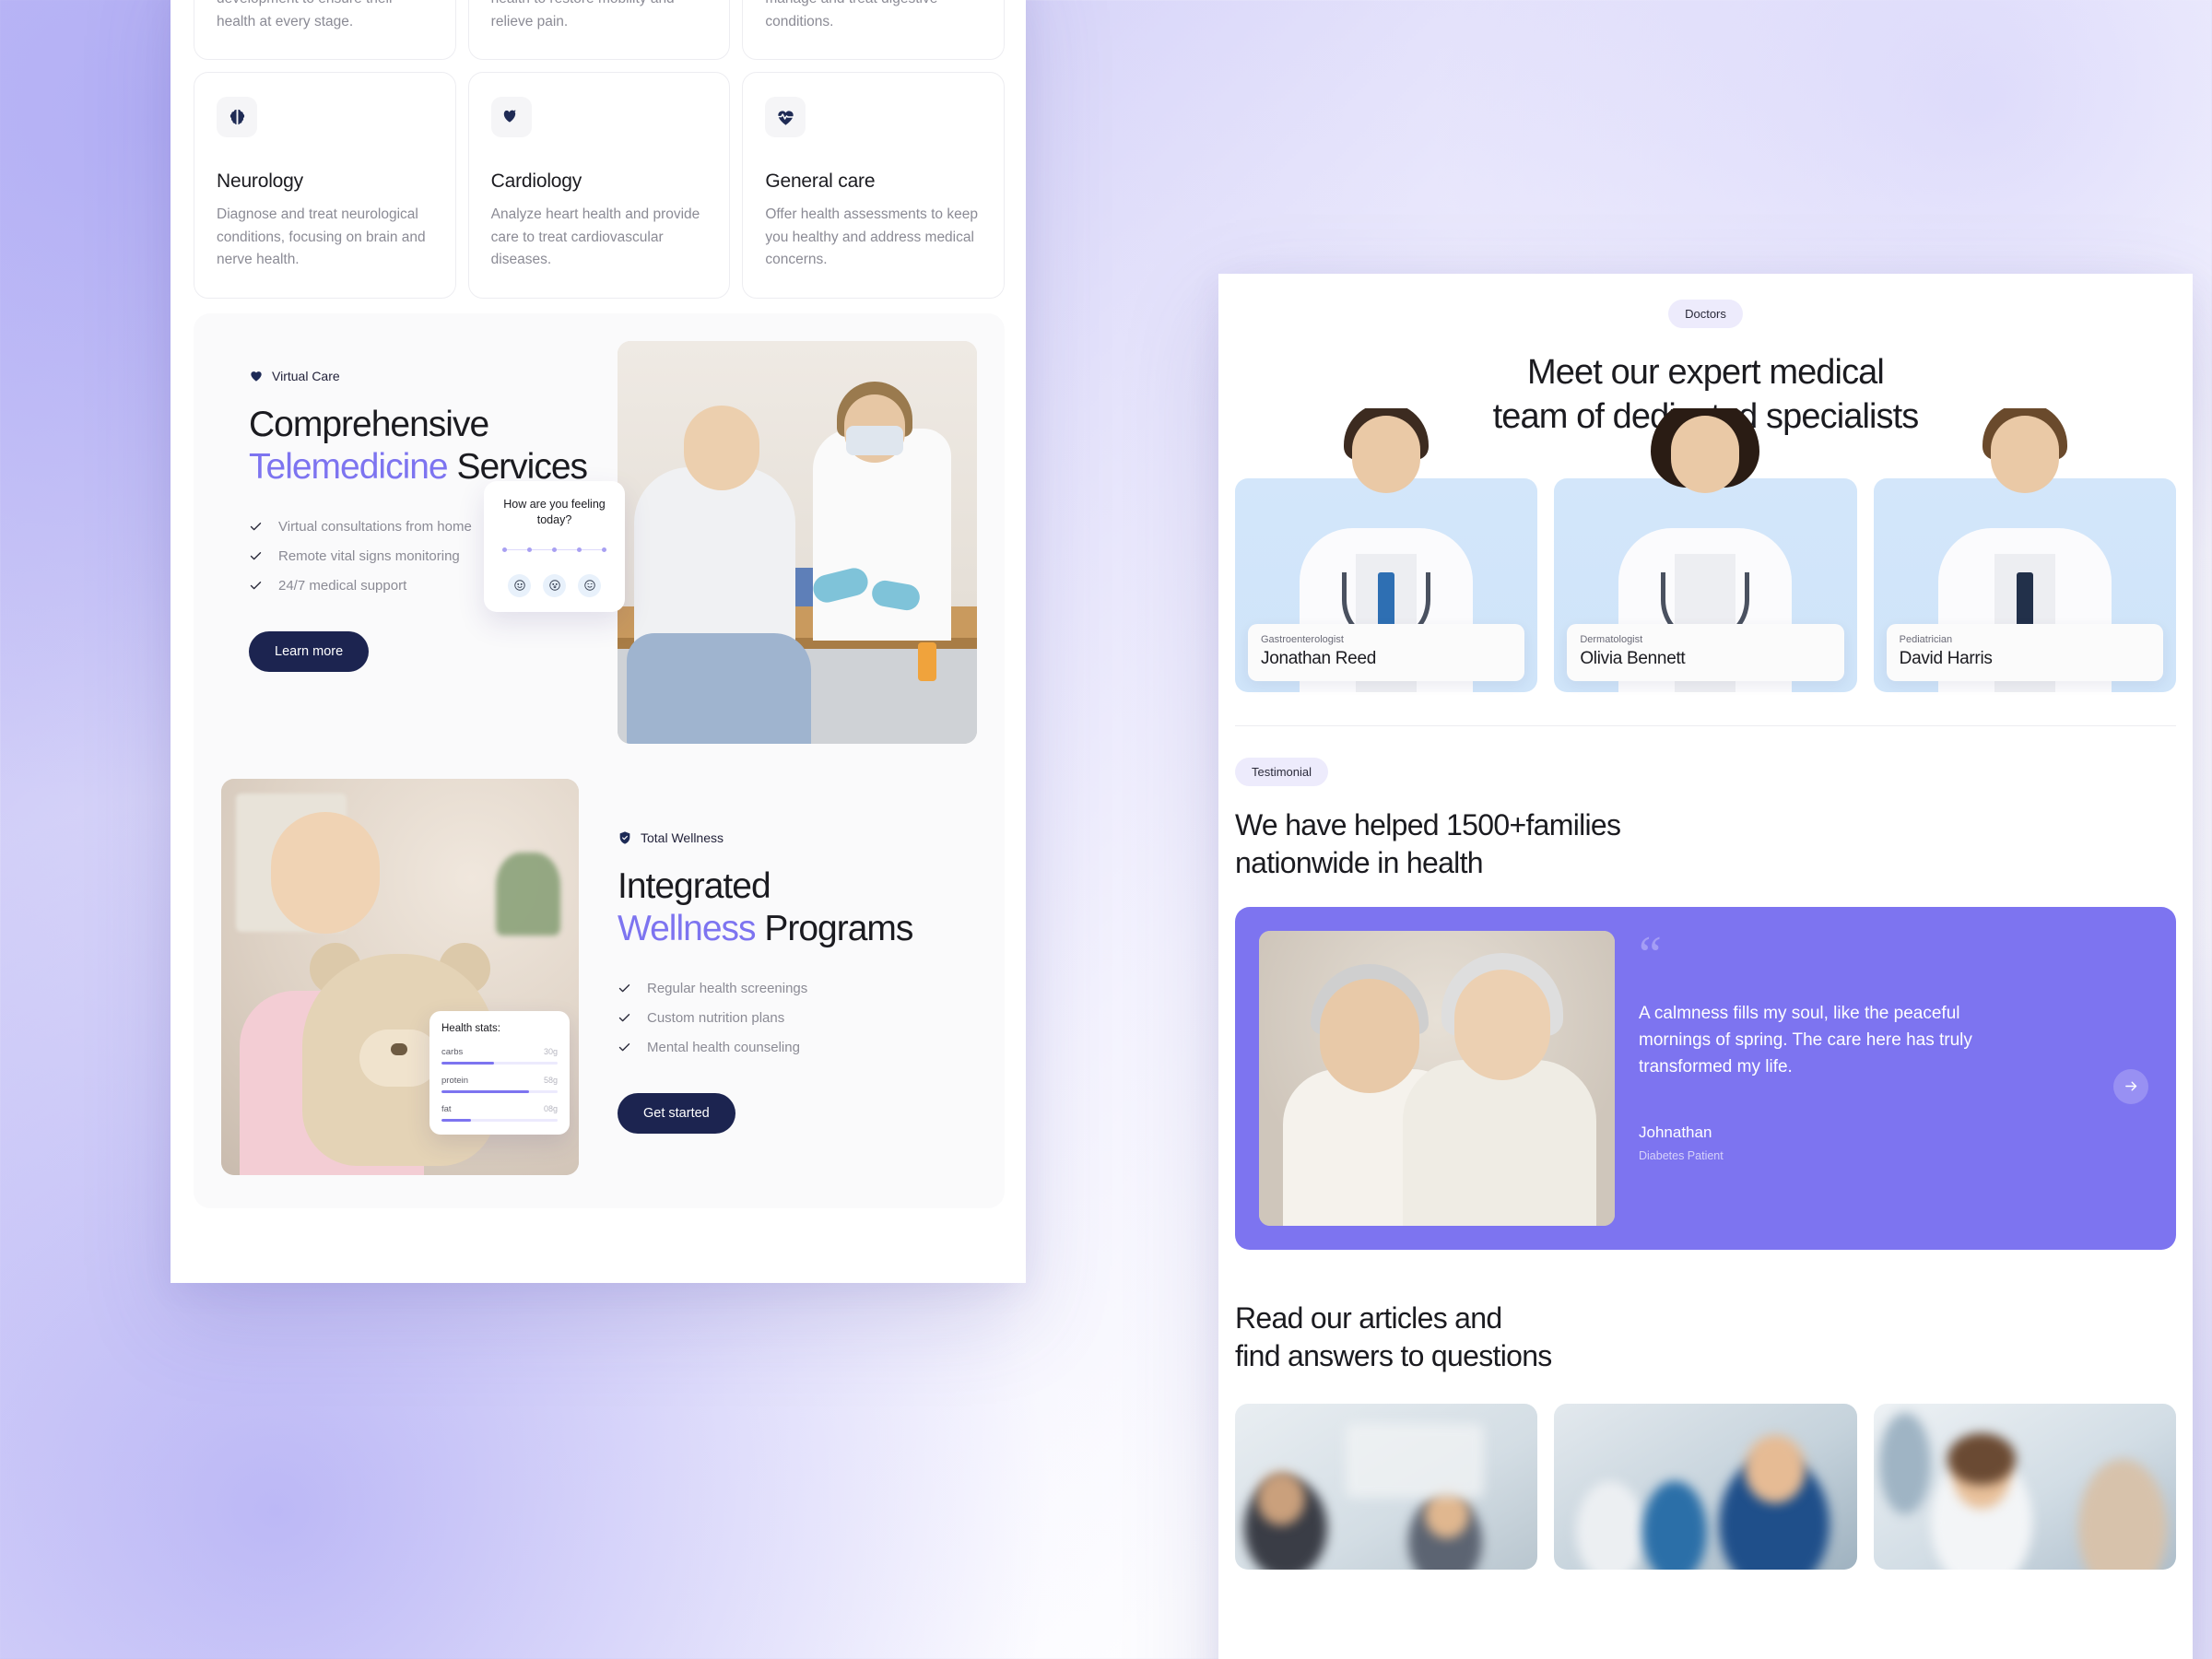 This screenshot has width=2212, height=1659. What do you see at coordinates (1386, 549) in the screenshot?
I see `doctor-card: Gastroenterologist Jonathan Reed` at bounding box center [1386, 549].